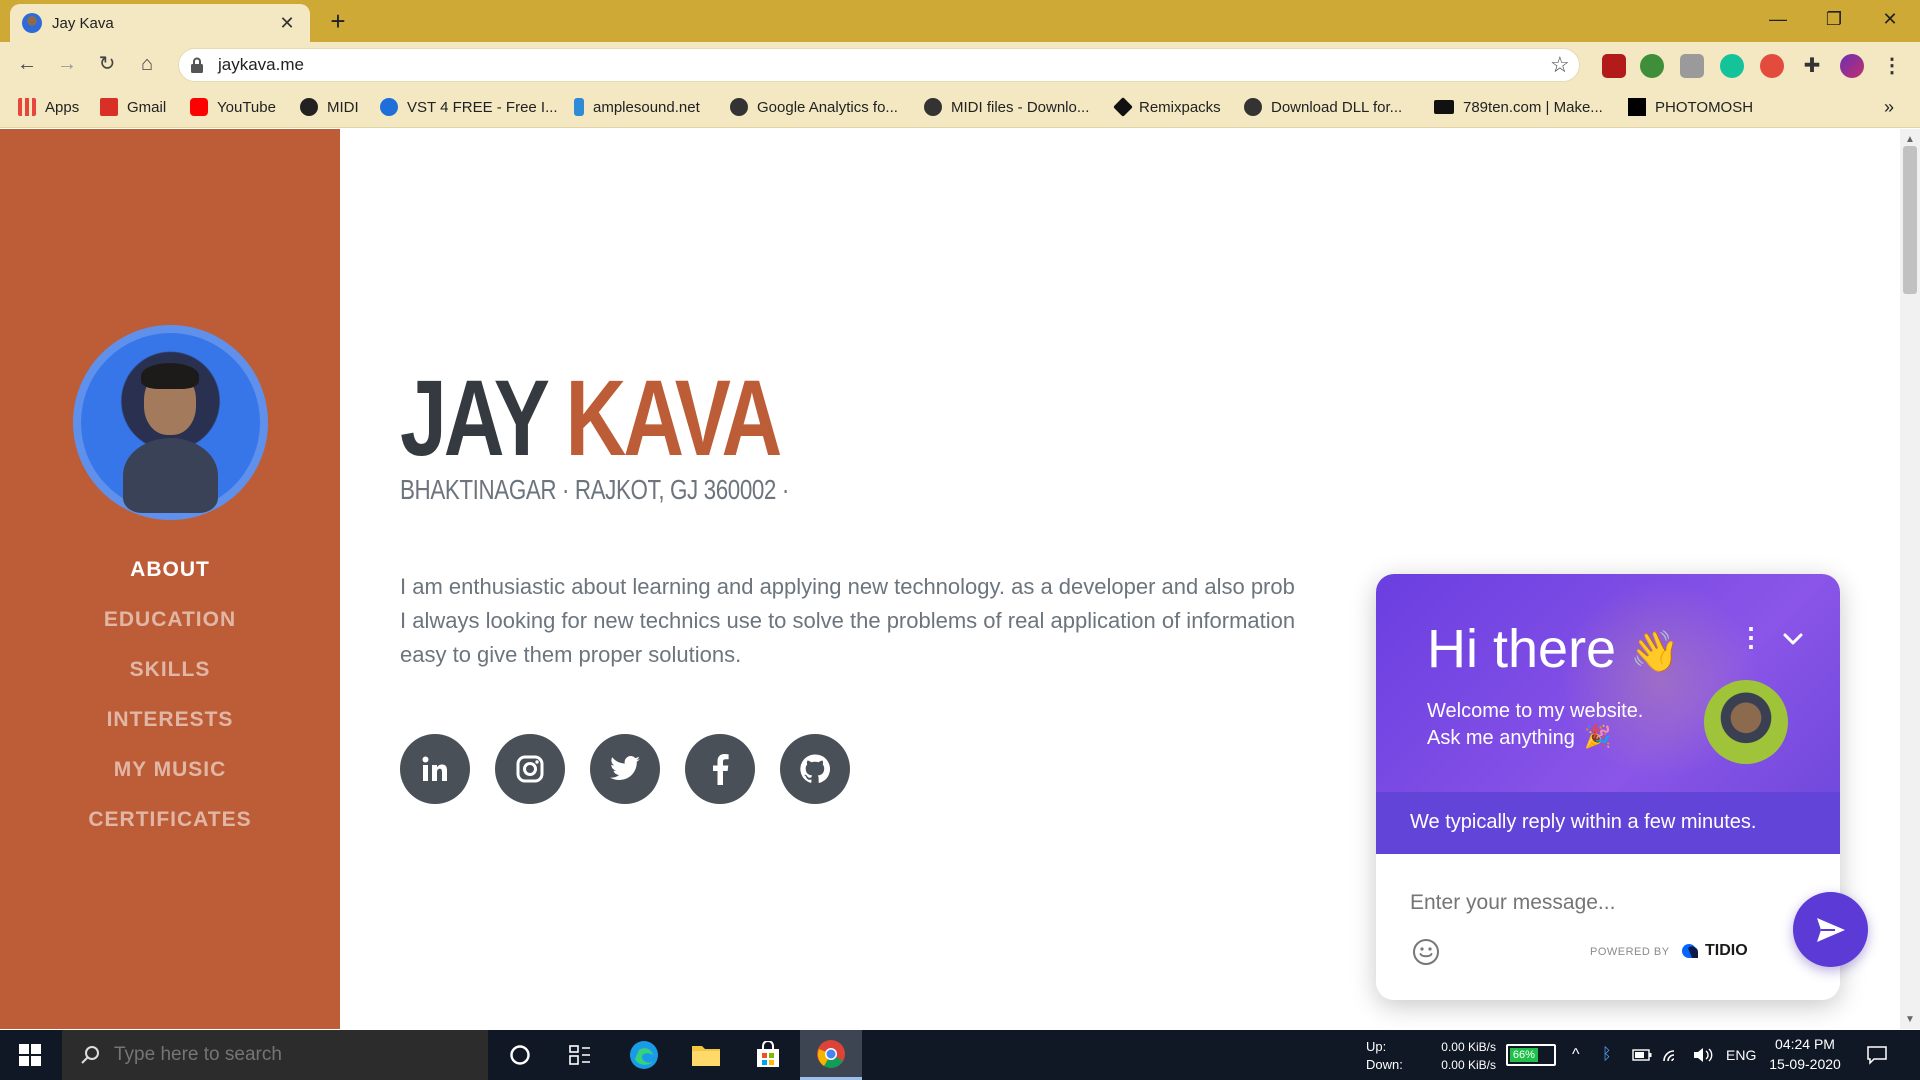 The image size is (1920, 1080). I want to click on battery-tray-icon, so click(1642, 1055).